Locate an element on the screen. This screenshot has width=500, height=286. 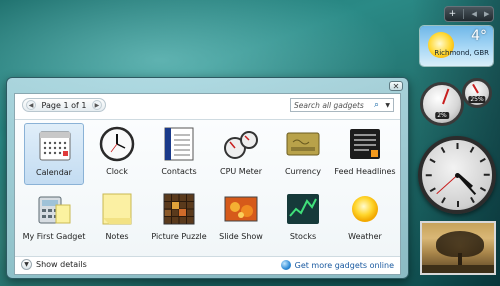
show-details-toggle: ▼ Show details is located at coordinates (54, 264).